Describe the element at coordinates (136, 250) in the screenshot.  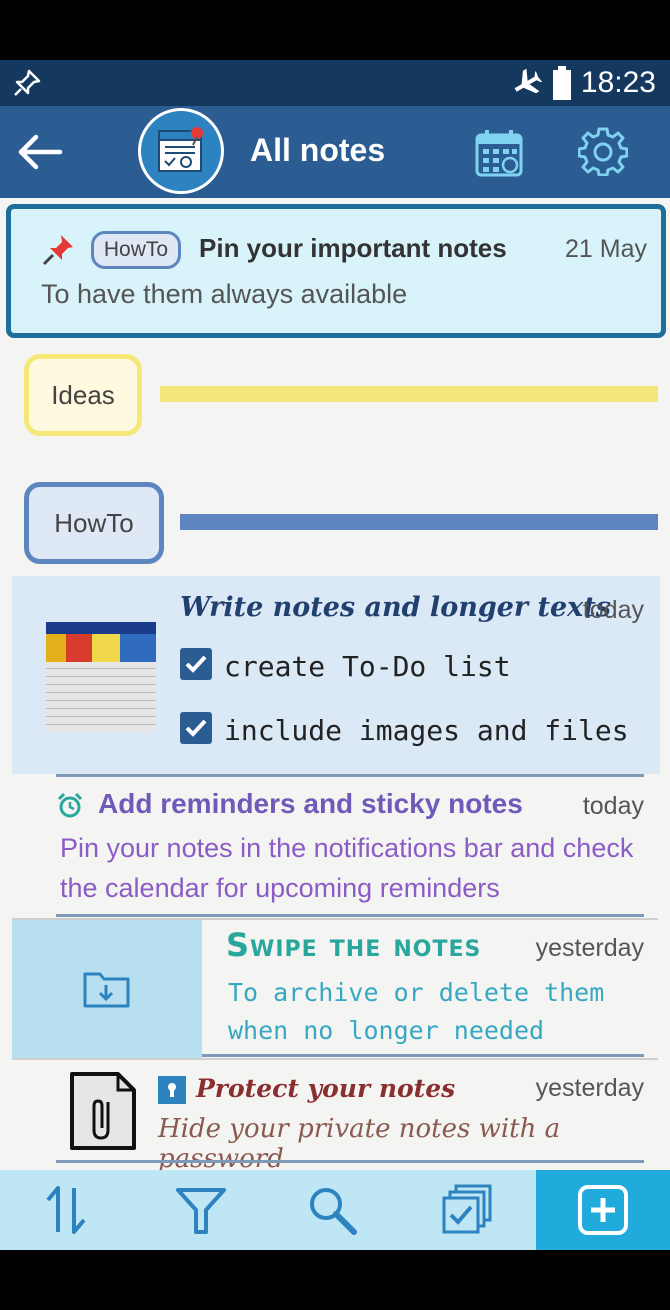
I see `tag-chip: HowTo` at that location.